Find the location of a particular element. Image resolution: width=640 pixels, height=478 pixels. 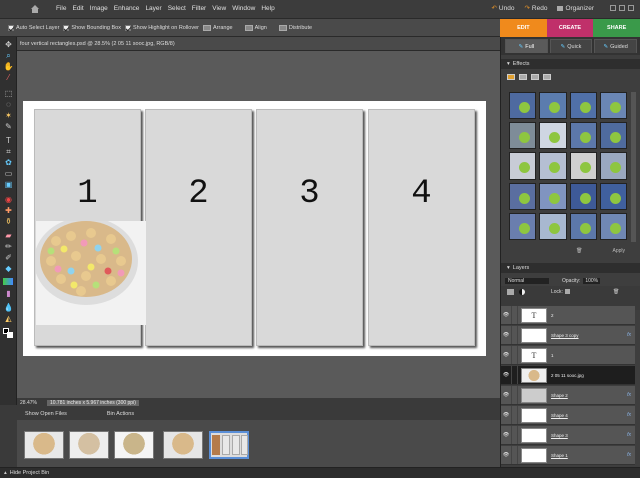

eraser-tool-icon: ▰ is located at coordinates (8, 235).